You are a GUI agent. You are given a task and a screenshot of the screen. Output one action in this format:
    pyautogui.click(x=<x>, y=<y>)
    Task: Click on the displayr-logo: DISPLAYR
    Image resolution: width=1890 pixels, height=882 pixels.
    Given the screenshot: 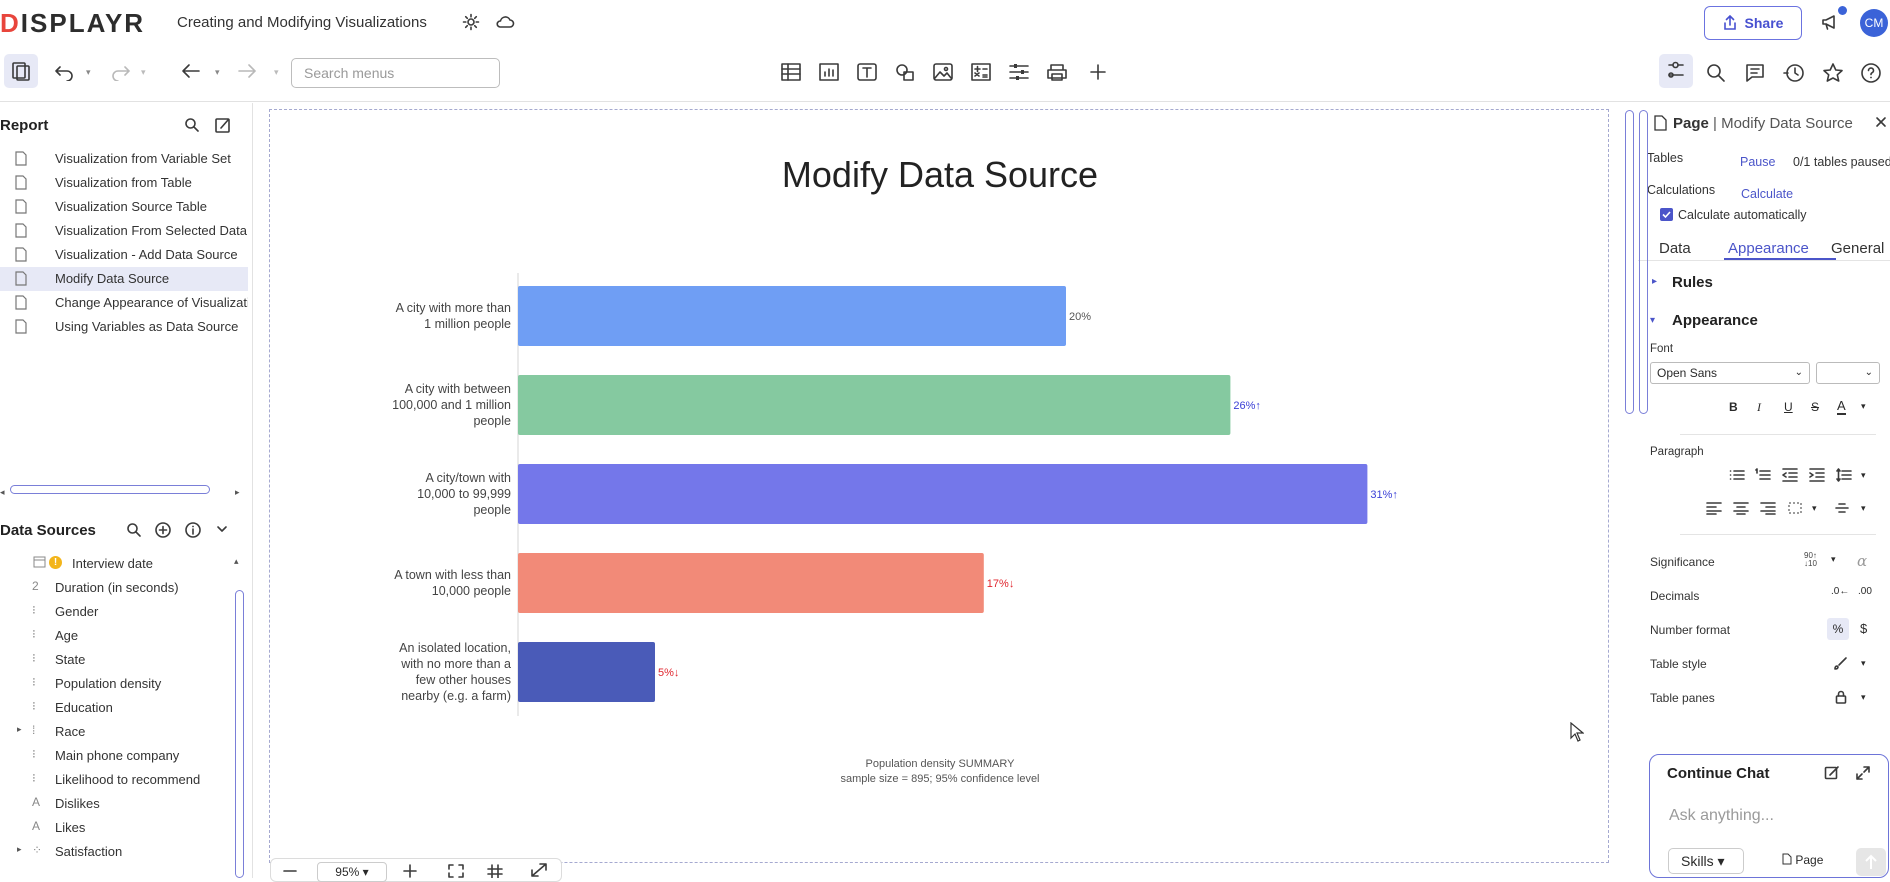 What is the action you would take?
    pyautogui.click(x=72, y=23)
    